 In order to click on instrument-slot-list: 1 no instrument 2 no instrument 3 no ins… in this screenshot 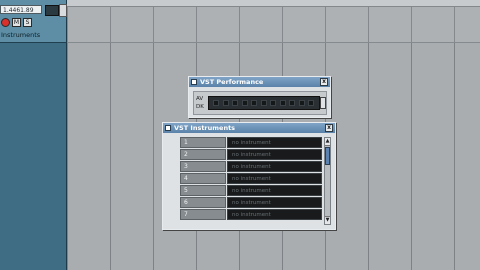, I will do `click(251, 181)`.